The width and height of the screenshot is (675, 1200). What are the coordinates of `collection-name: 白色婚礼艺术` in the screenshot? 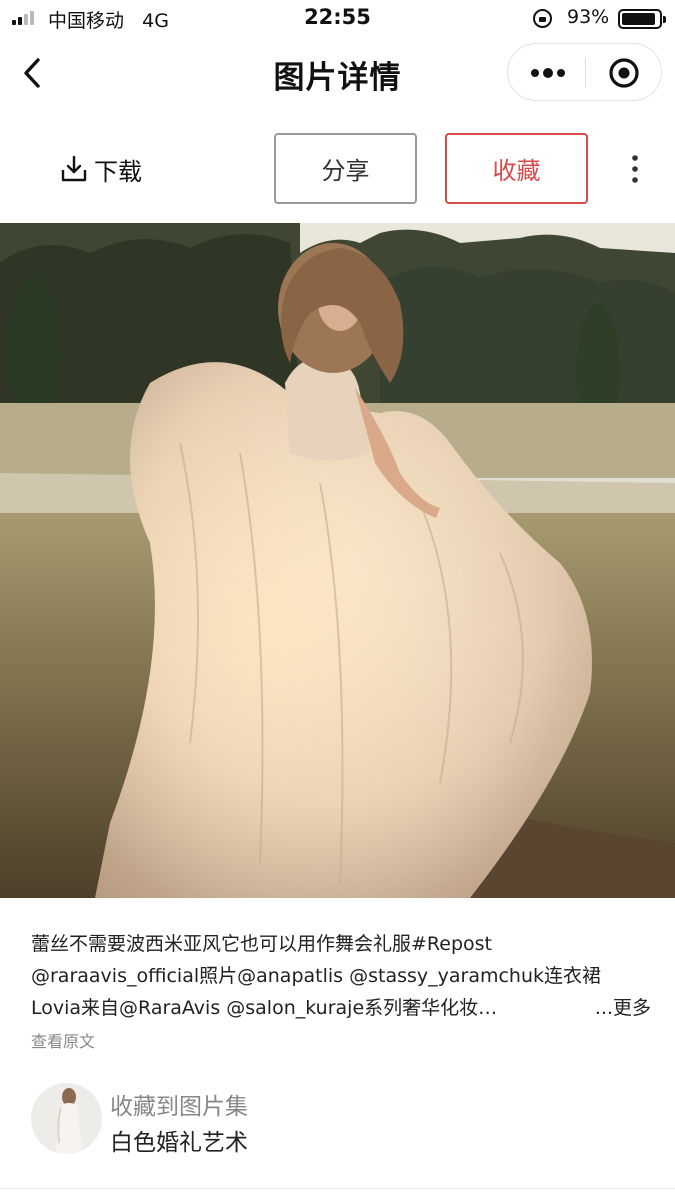 It's located at (179, 1143).